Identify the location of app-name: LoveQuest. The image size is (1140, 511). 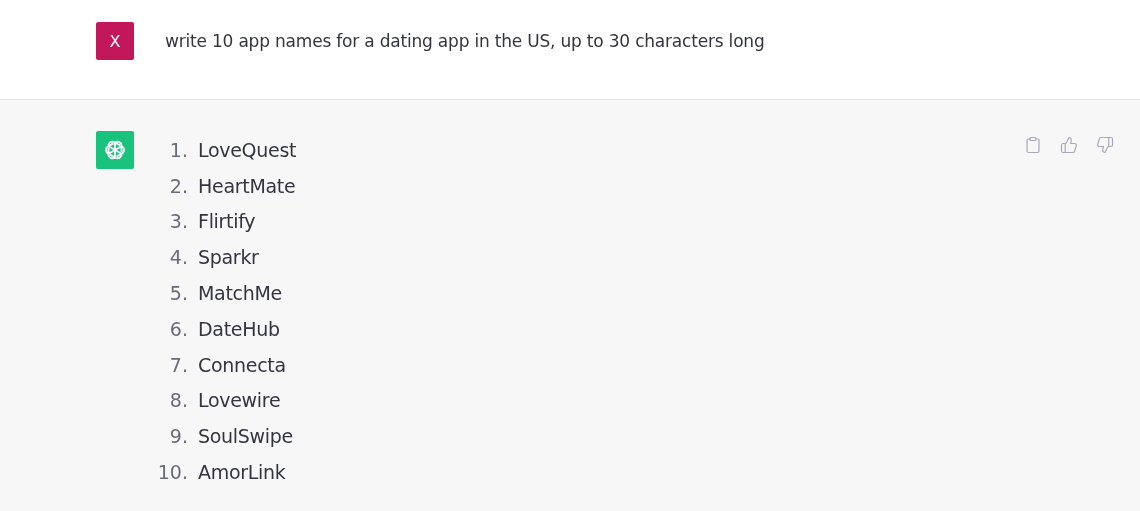
(247, 149).